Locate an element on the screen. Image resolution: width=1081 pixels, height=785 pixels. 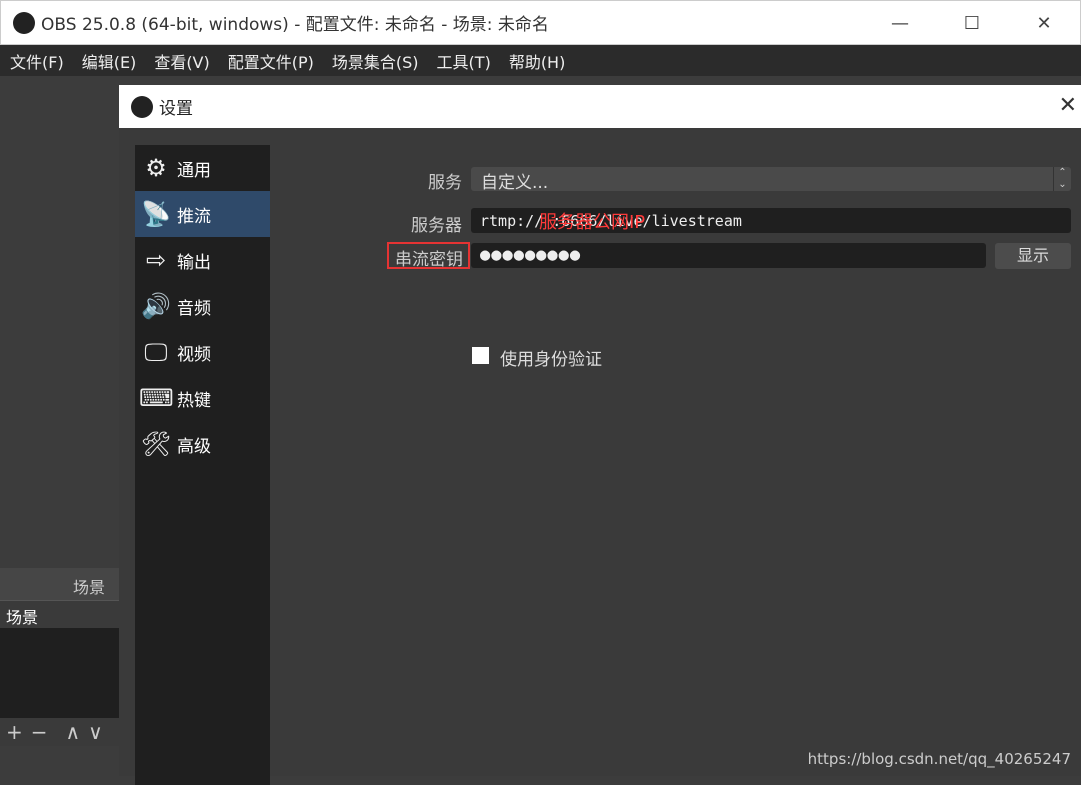
sidebar-item-label: 通用 is located at coordinates (194, 170).